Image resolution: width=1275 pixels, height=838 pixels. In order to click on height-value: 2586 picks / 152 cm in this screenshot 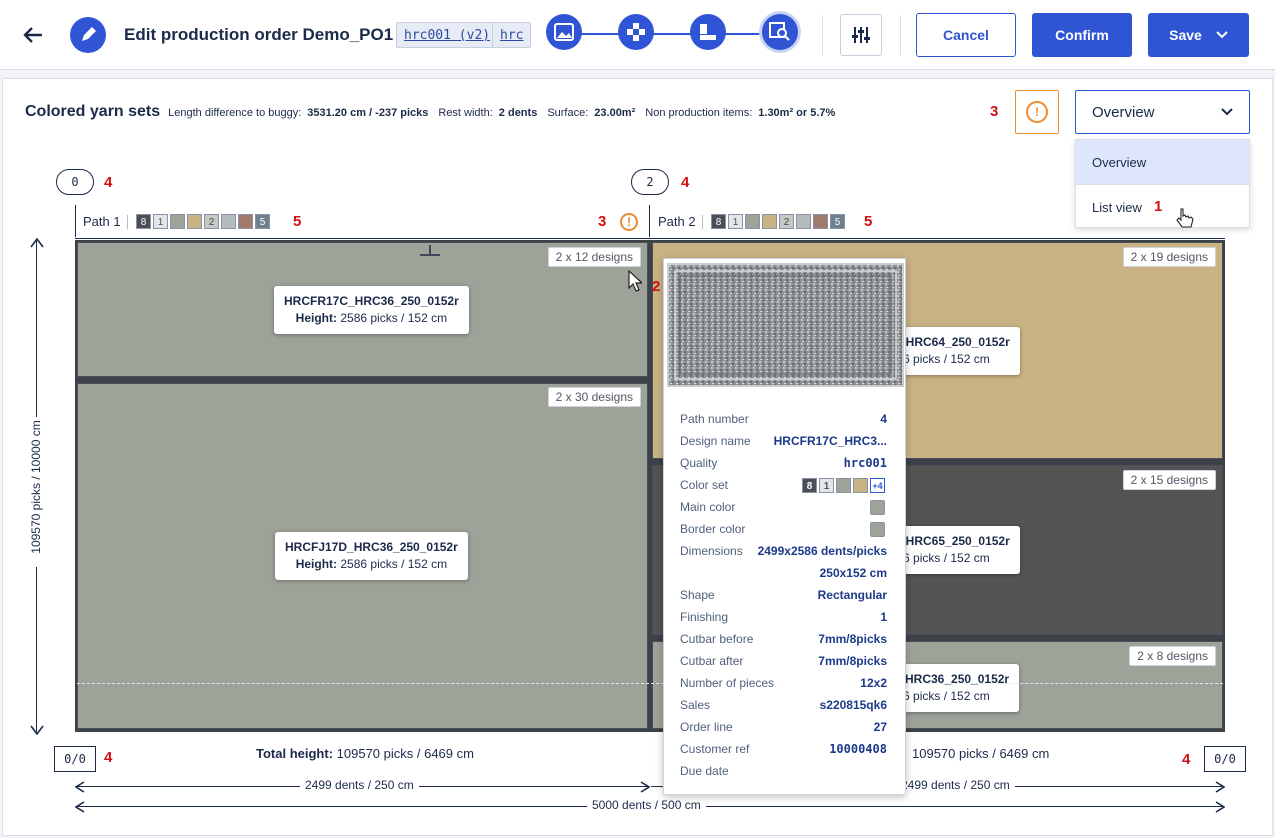, I will do `click(394, 318)`.